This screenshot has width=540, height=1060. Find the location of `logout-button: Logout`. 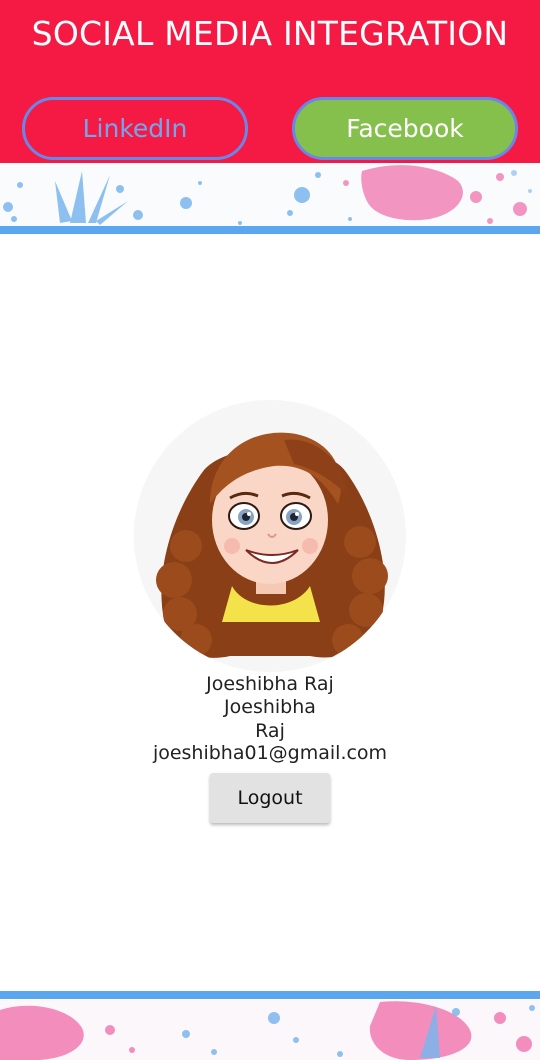

logout-button: Logout is located at coordinates (270, 798).